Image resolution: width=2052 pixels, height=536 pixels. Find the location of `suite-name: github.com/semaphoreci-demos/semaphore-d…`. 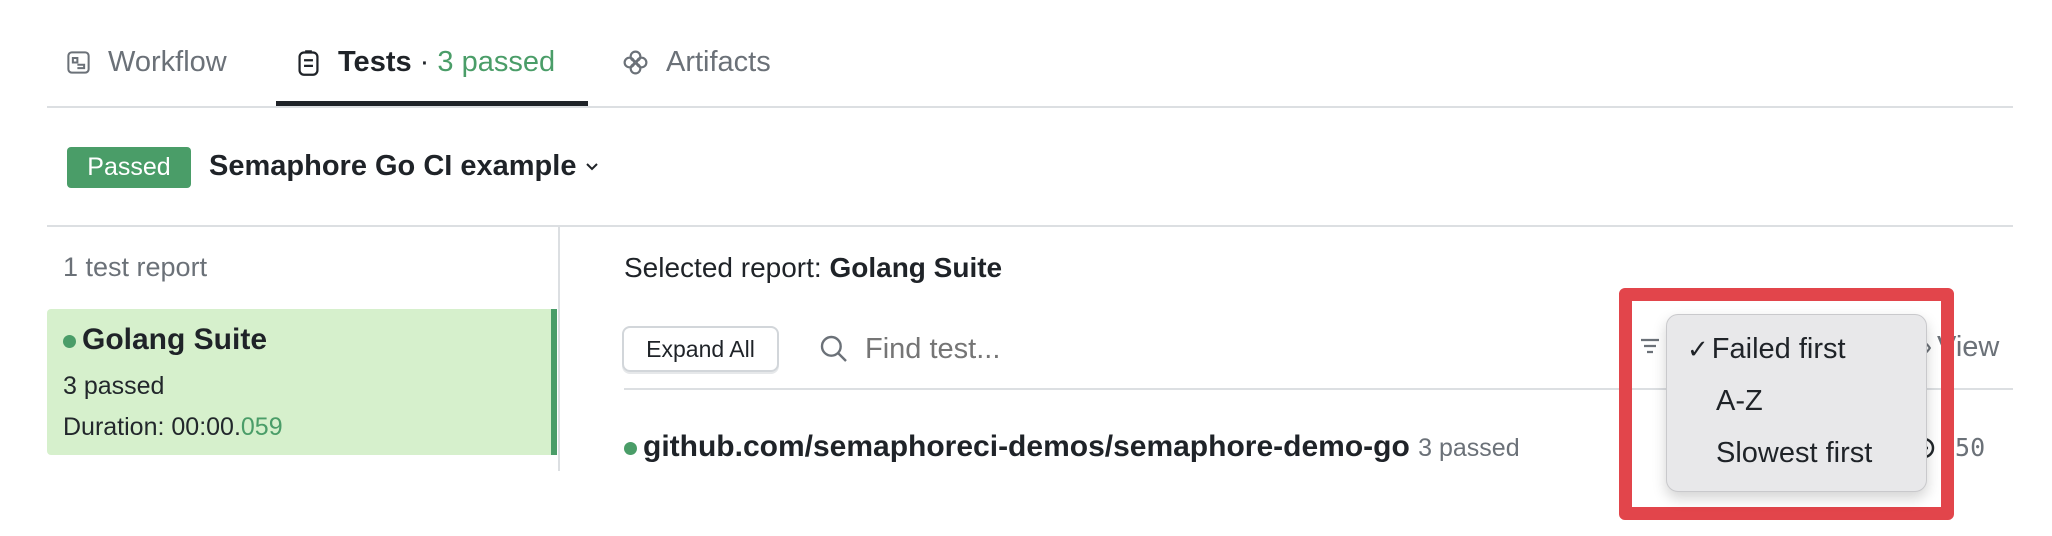

suite-name: github.com/semaphoreci-demos/semaphore-d… is located at coordinates (1026, 446).